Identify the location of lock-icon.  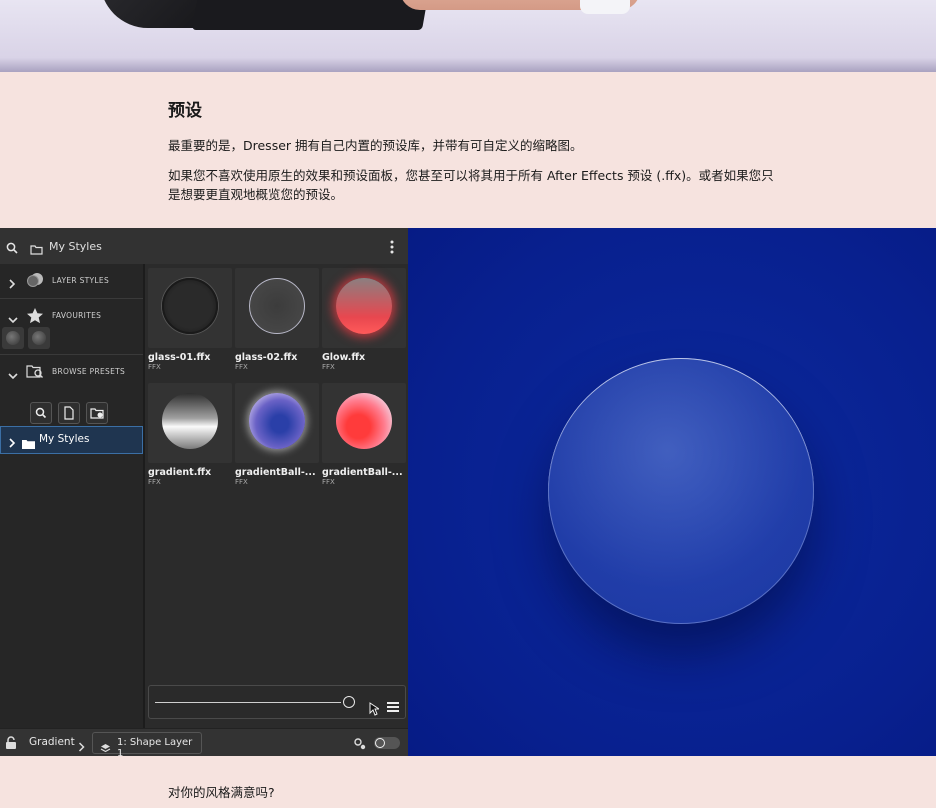
(11, 744).